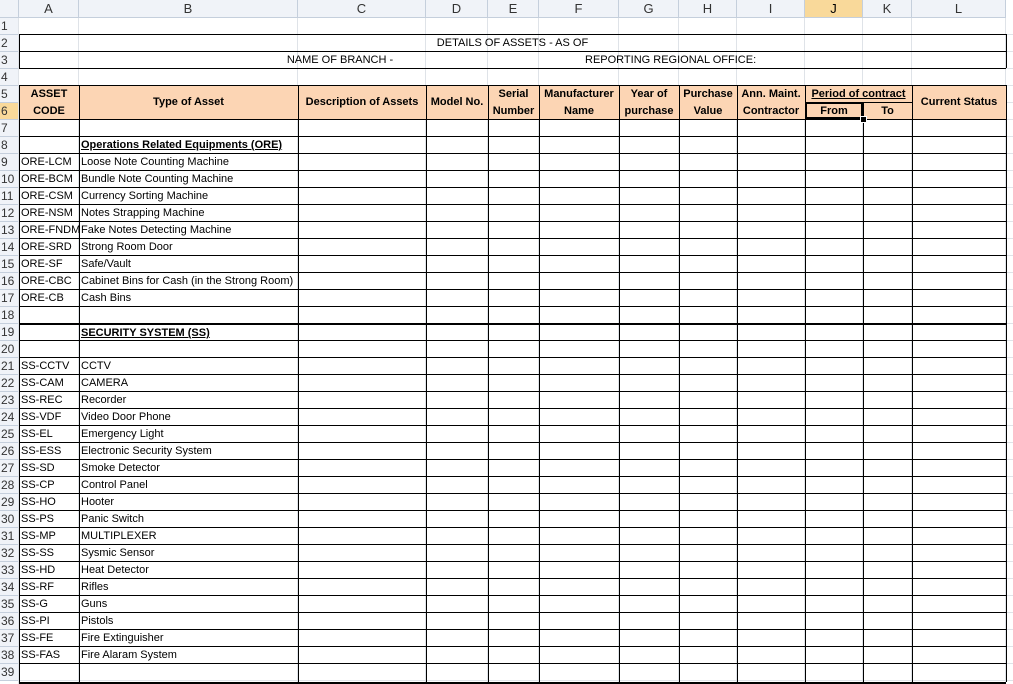  Describe the element at coordinates (834, 9) in the screenshot. I see `column-header-J: J` at that location.